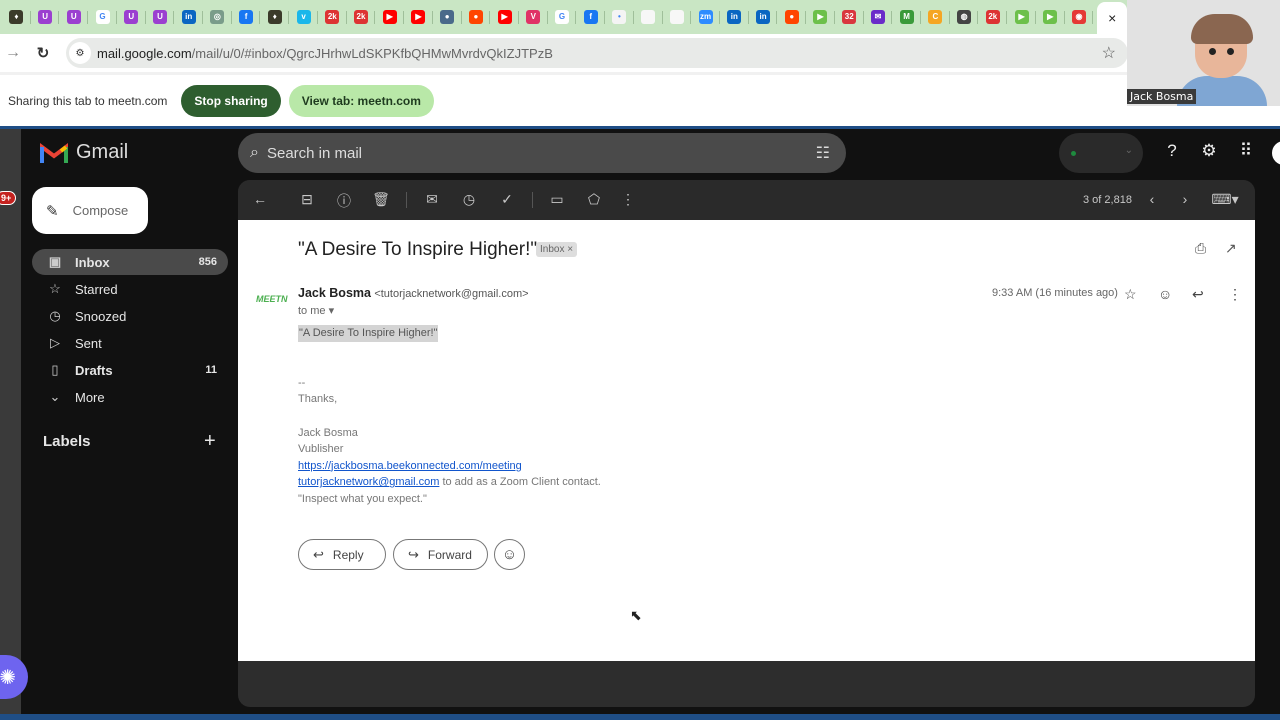 The width and height of the screenshot is (1280, 720). I want to click on account-avatar, so click(1276, 153).